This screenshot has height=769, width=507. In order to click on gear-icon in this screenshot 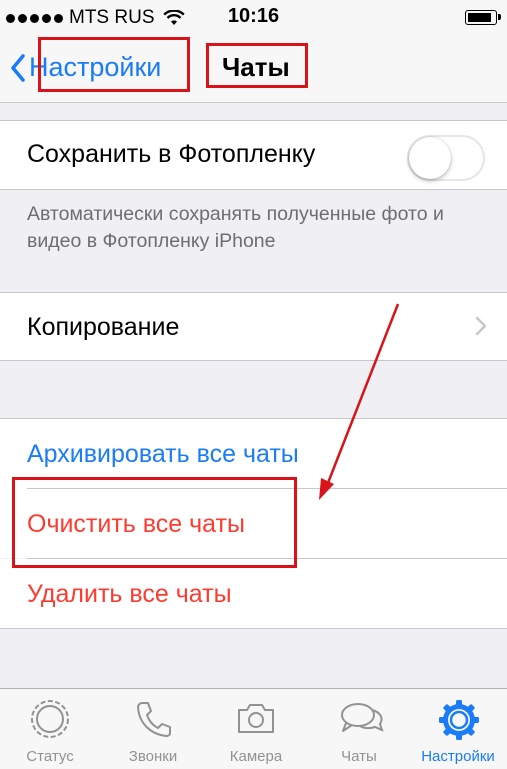, I will do `click(459, 720)`.